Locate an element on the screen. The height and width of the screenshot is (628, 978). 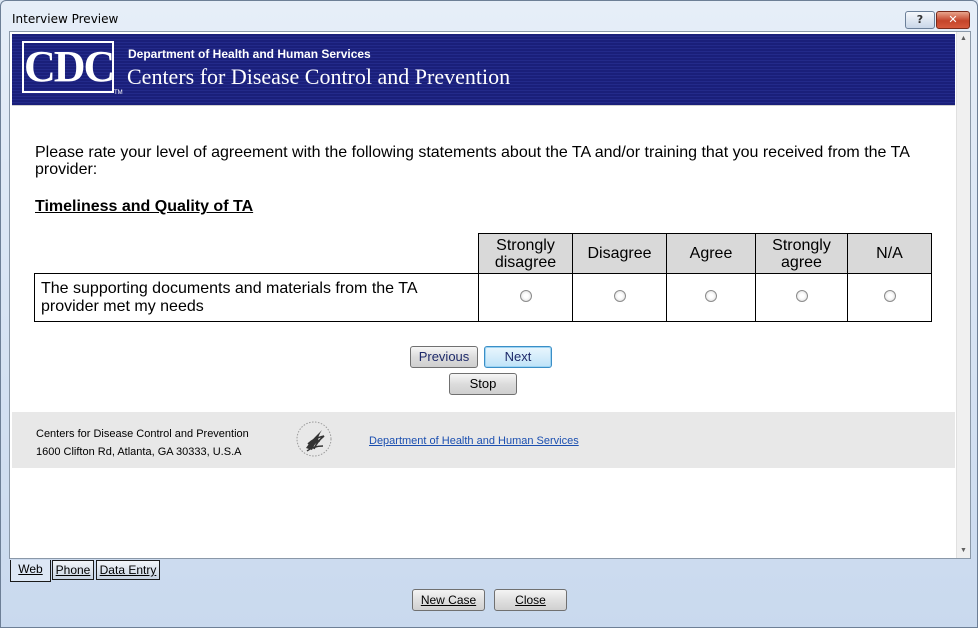
tab-phone: Phone is located at coordinates (73, 570).